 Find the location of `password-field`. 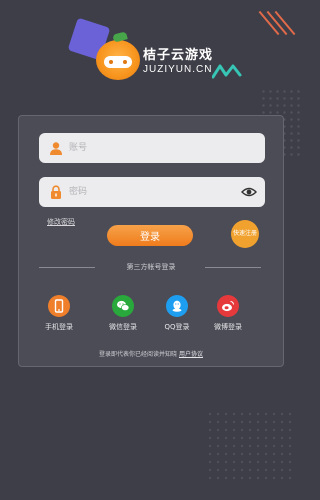

password-field is located at coordinates (152, 192).